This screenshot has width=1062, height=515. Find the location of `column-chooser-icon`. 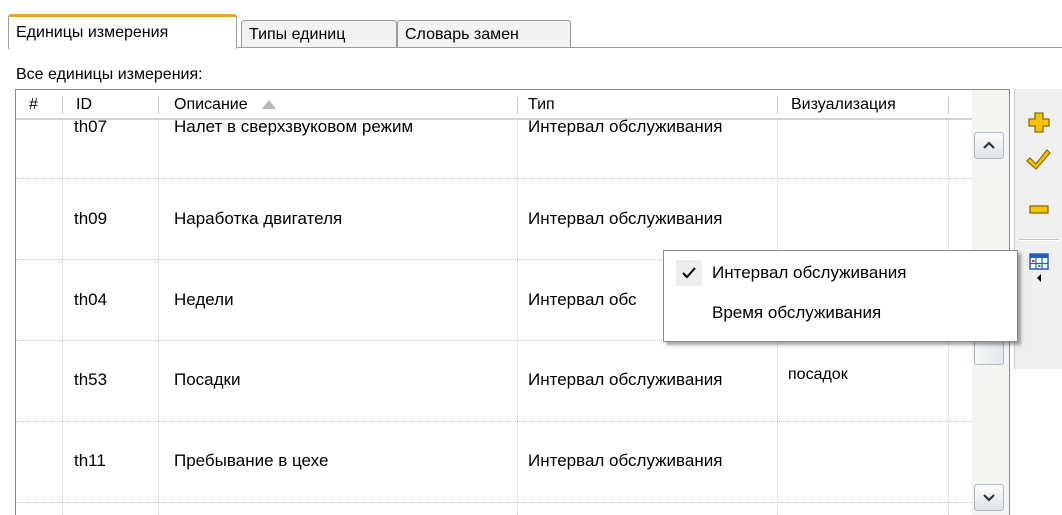

column-chooser-icon is located at coordinates (1039, 267).